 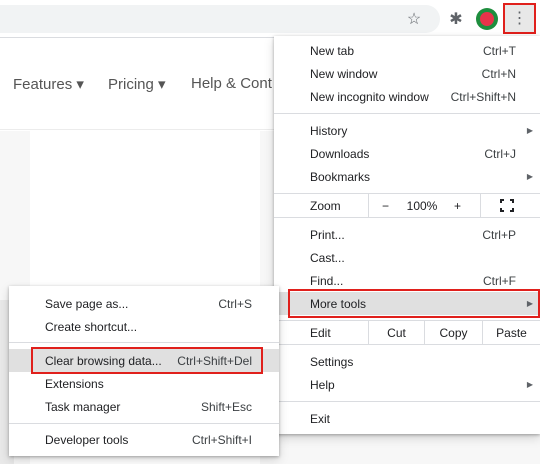 What do you see at coordinates (500, 153) in the screenshot?
I see `menu-item-shortcut: Ctrl+J` at bounding box center [500, 153].